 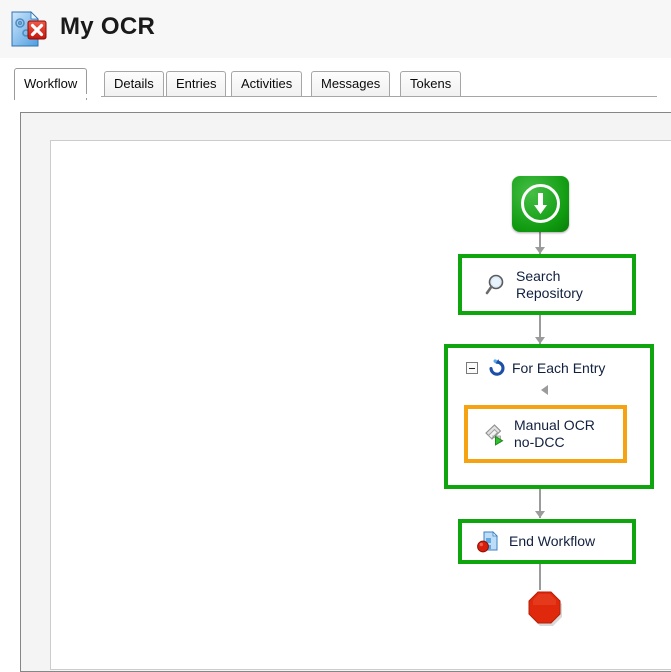 What do you see at coordinates (431, 83) in the screenshot?
I see `tab-tokens: Tokens` at bounding box center [431, 83].